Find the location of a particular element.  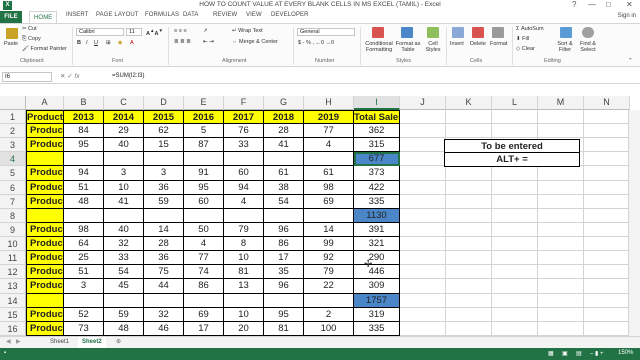

row-header-6: 6 is located at coordinates (13, 187).